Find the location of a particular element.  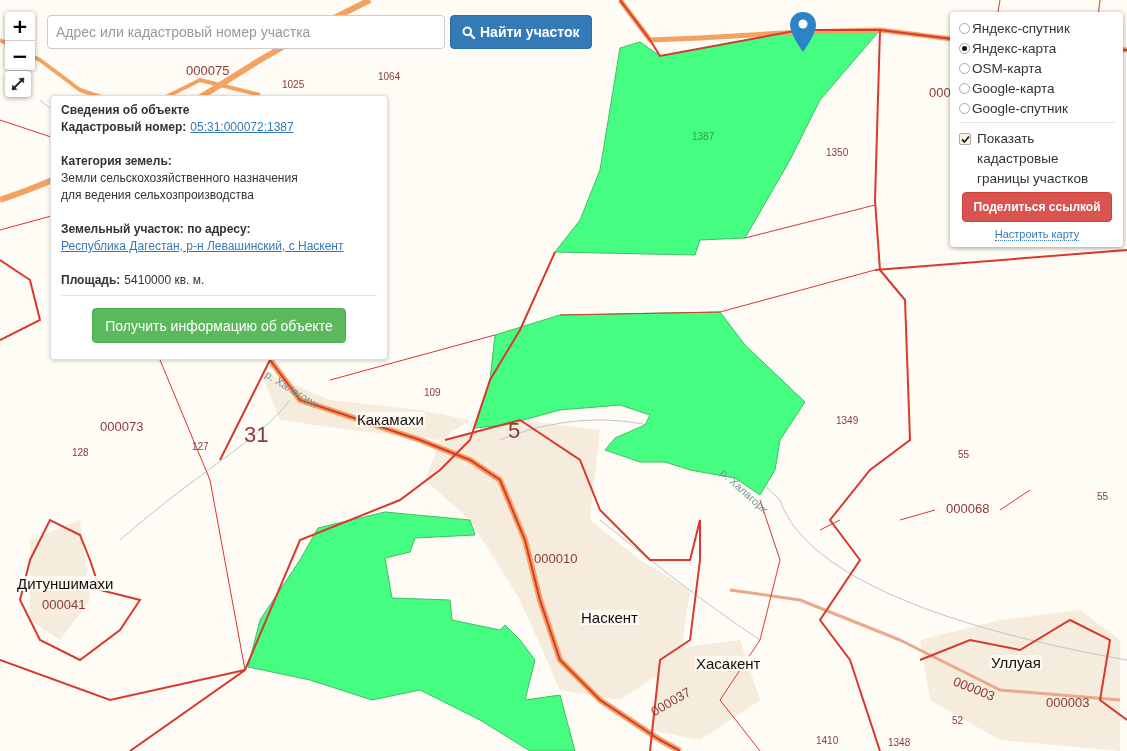

parcel-number: 1348 is located at coordinates (899, 743).